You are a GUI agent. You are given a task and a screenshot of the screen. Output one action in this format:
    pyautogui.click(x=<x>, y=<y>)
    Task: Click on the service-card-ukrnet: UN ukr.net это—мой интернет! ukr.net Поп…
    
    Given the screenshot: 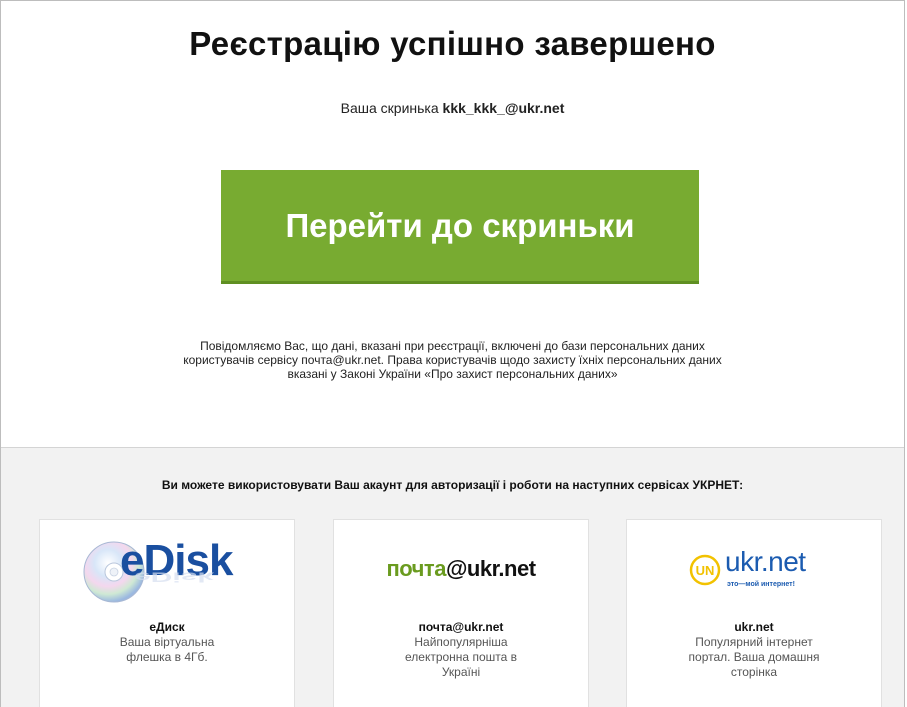 What is the action you would take?
    pyautogui.click(x=754, y=613)
    